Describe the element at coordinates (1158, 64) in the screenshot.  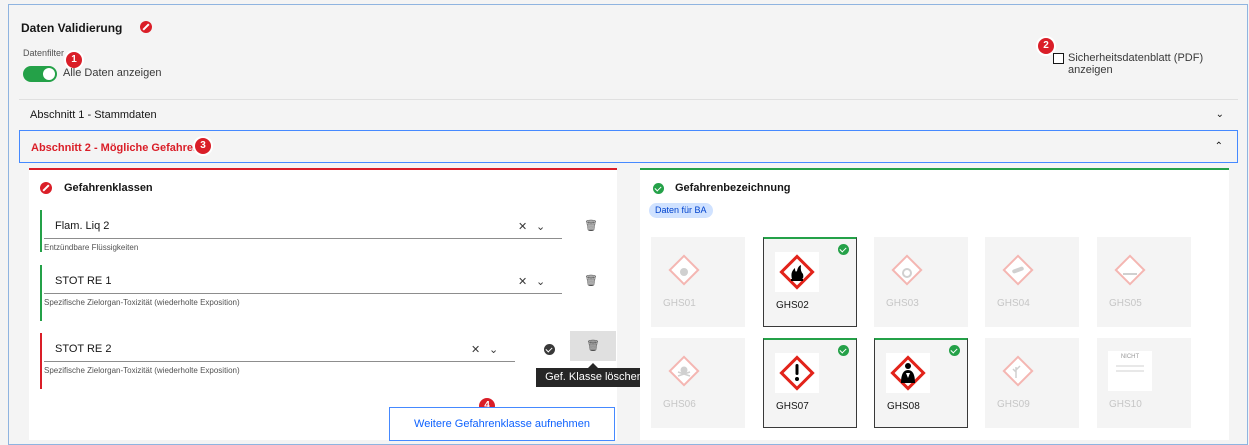
I see `pdf-checkbox-label: Sicherheitsdatenblatt (PDF) anzeigen` at that location.